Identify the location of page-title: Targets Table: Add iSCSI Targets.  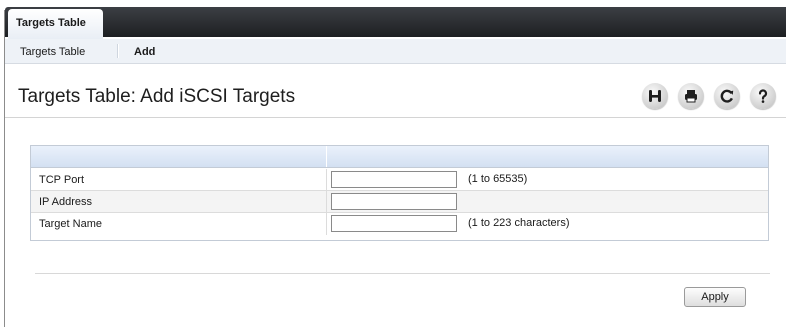
(157, 96).